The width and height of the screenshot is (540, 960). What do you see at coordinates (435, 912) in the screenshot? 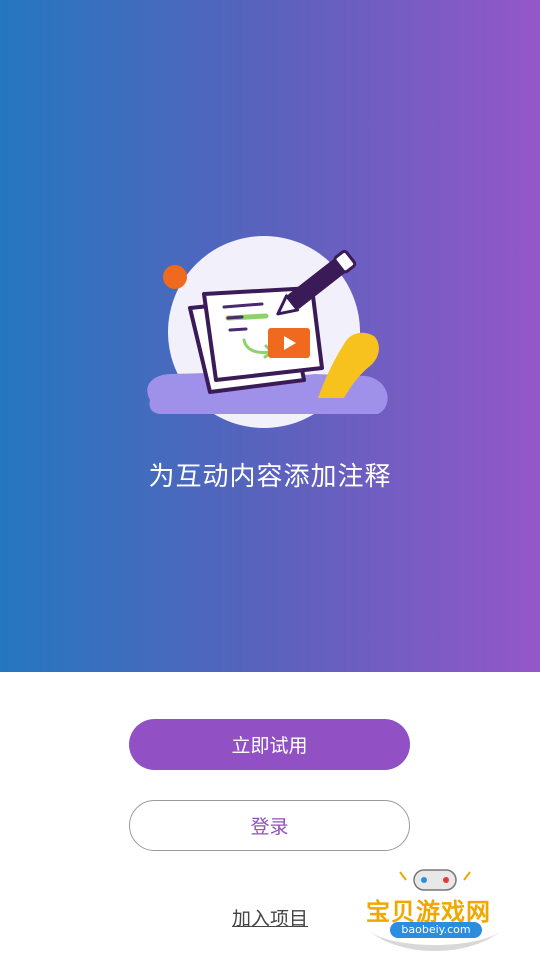
I see `watermark: 宝贝游戏网 baobeiy.com` at bounding box center [435, 912].